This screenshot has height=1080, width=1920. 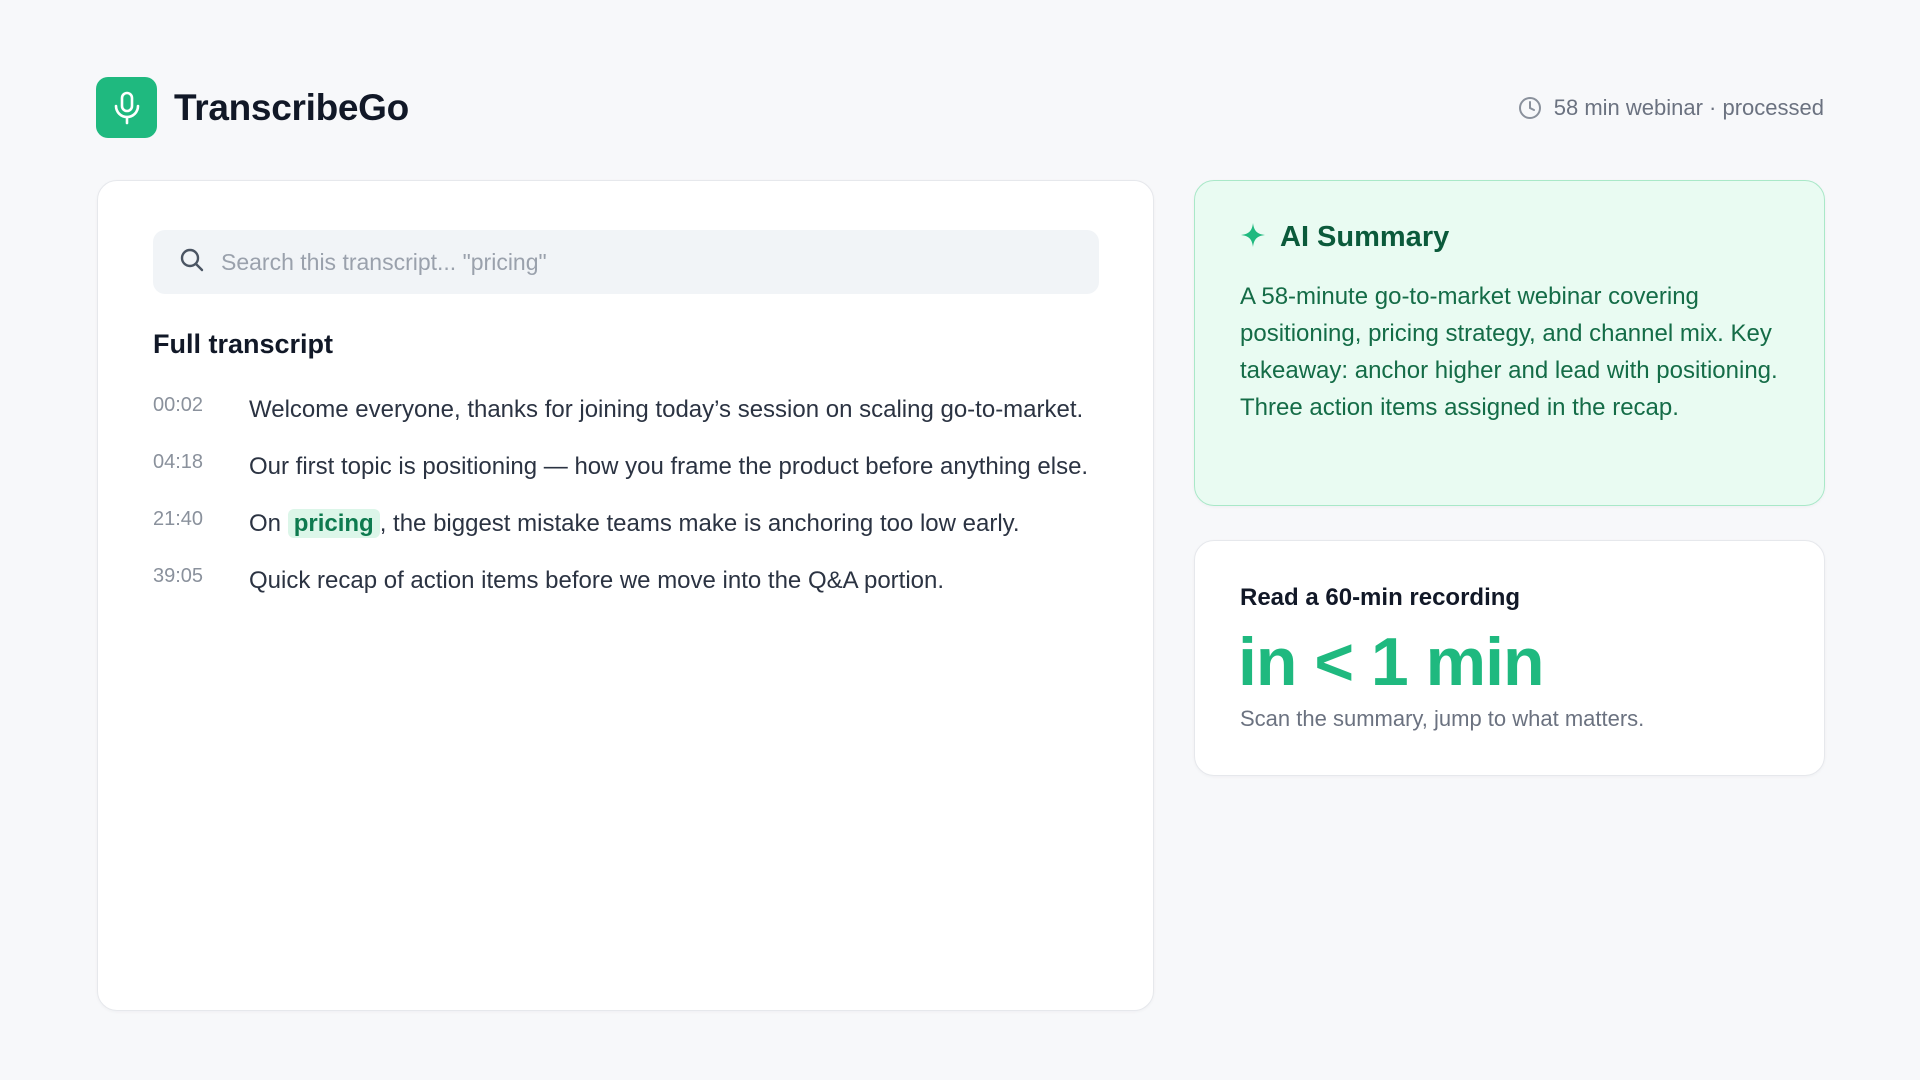 I want to click on stat-subtext: Scan the summary, jump to what matters., so click(x=1442, y=718).